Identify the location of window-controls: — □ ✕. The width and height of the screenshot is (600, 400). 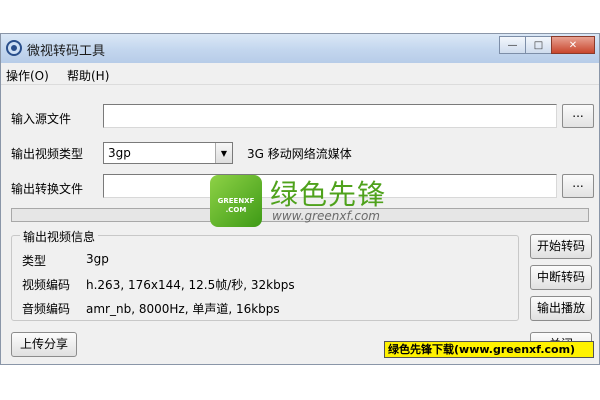
(547, 45).